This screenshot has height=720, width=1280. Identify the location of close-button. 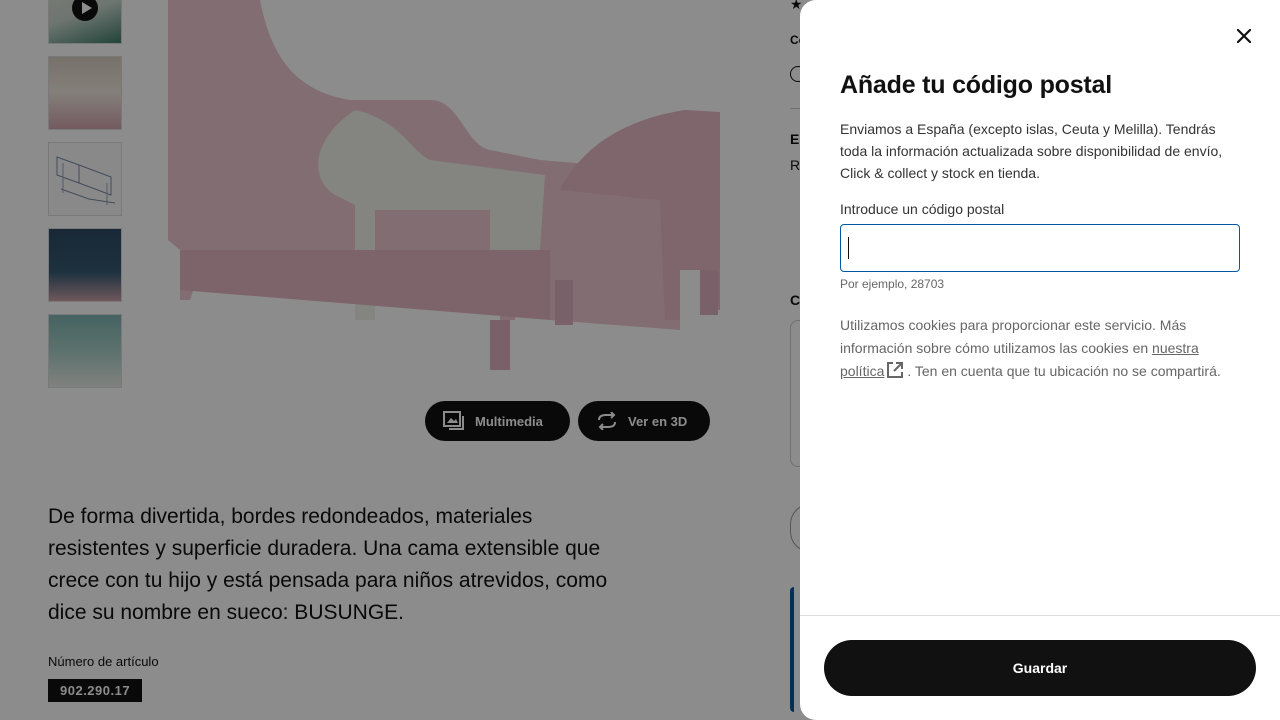
(1244, 36).